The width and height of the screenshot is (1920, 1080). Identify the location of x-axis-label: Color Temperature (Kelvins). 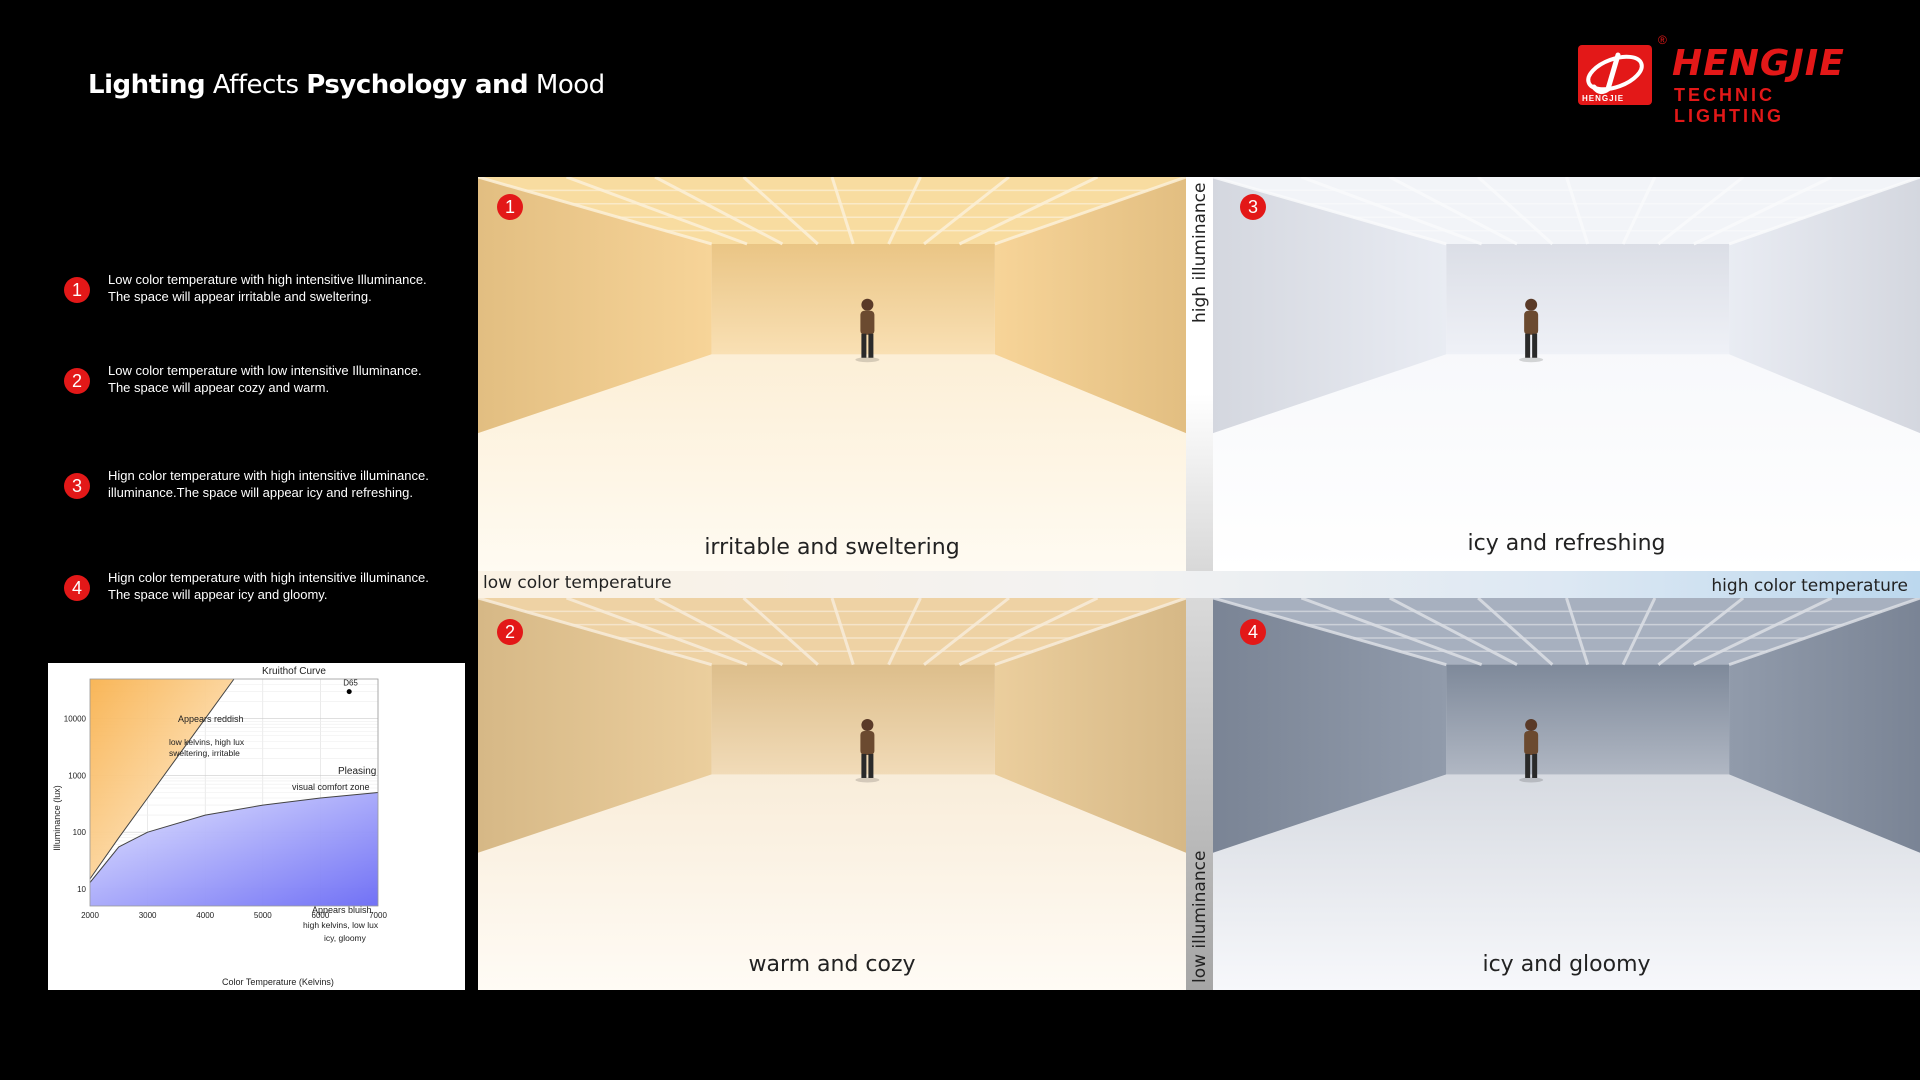
(278, 982).